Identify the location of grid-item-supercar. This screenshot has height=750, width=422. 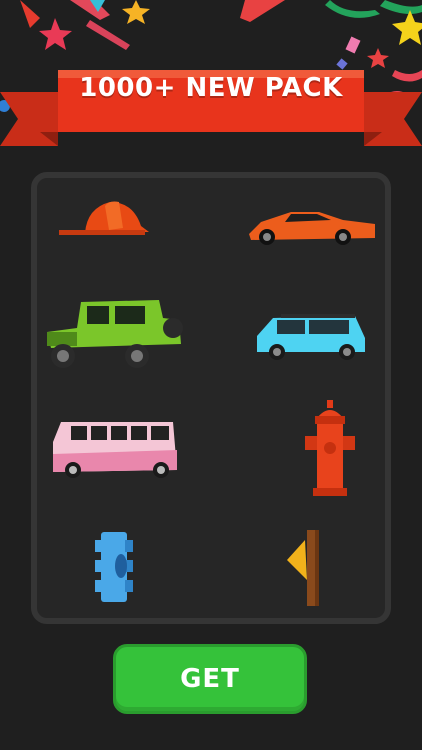
(298, 233).